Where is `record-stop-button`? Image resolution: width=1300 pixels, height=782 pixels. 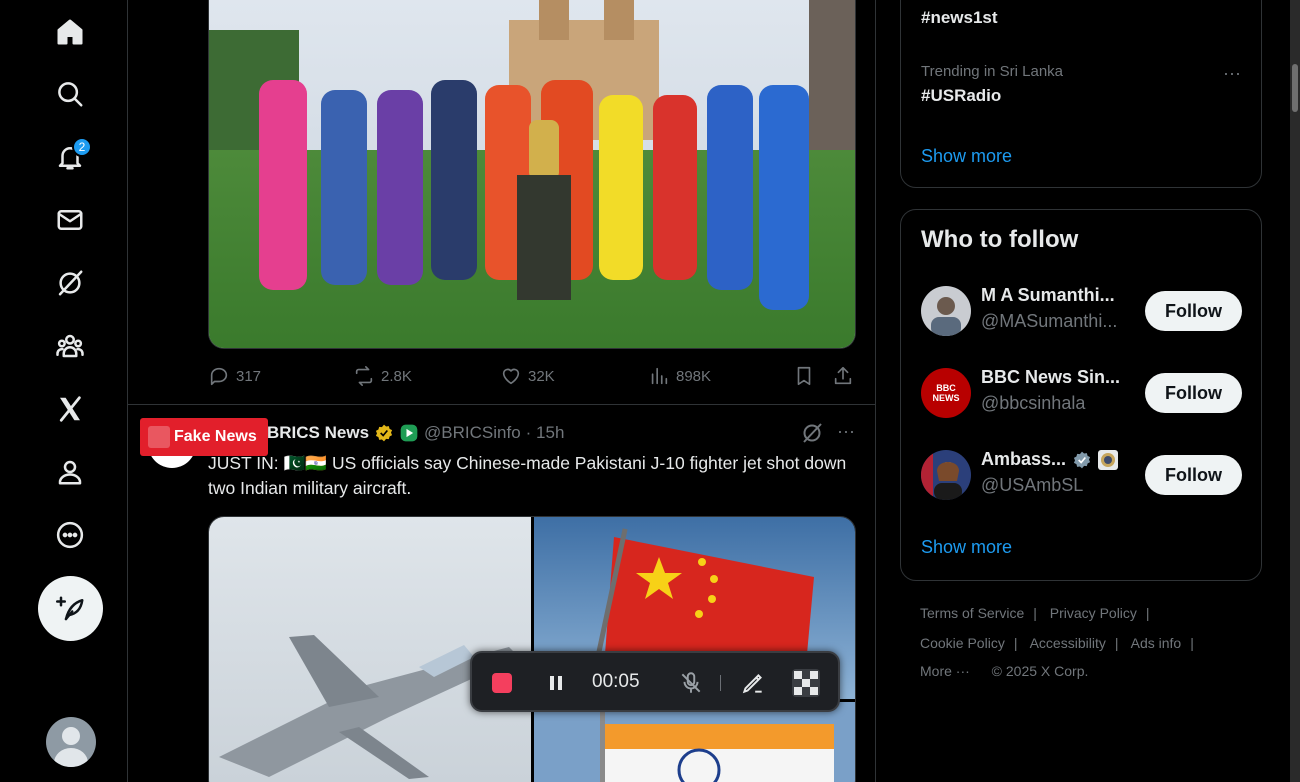 record-stop-button is located at coordinates (502, 683).